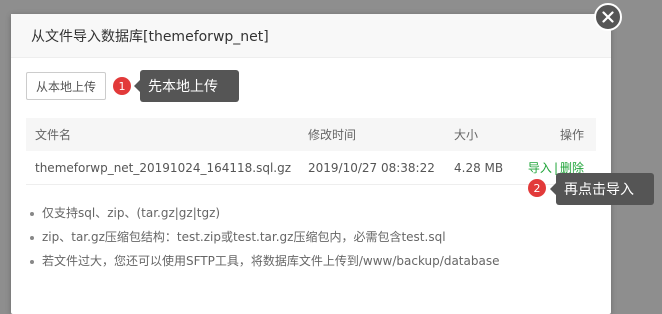  I want to click on dialog-title: 从文件导入数据库[themeforwp_net], so click(150, 36).